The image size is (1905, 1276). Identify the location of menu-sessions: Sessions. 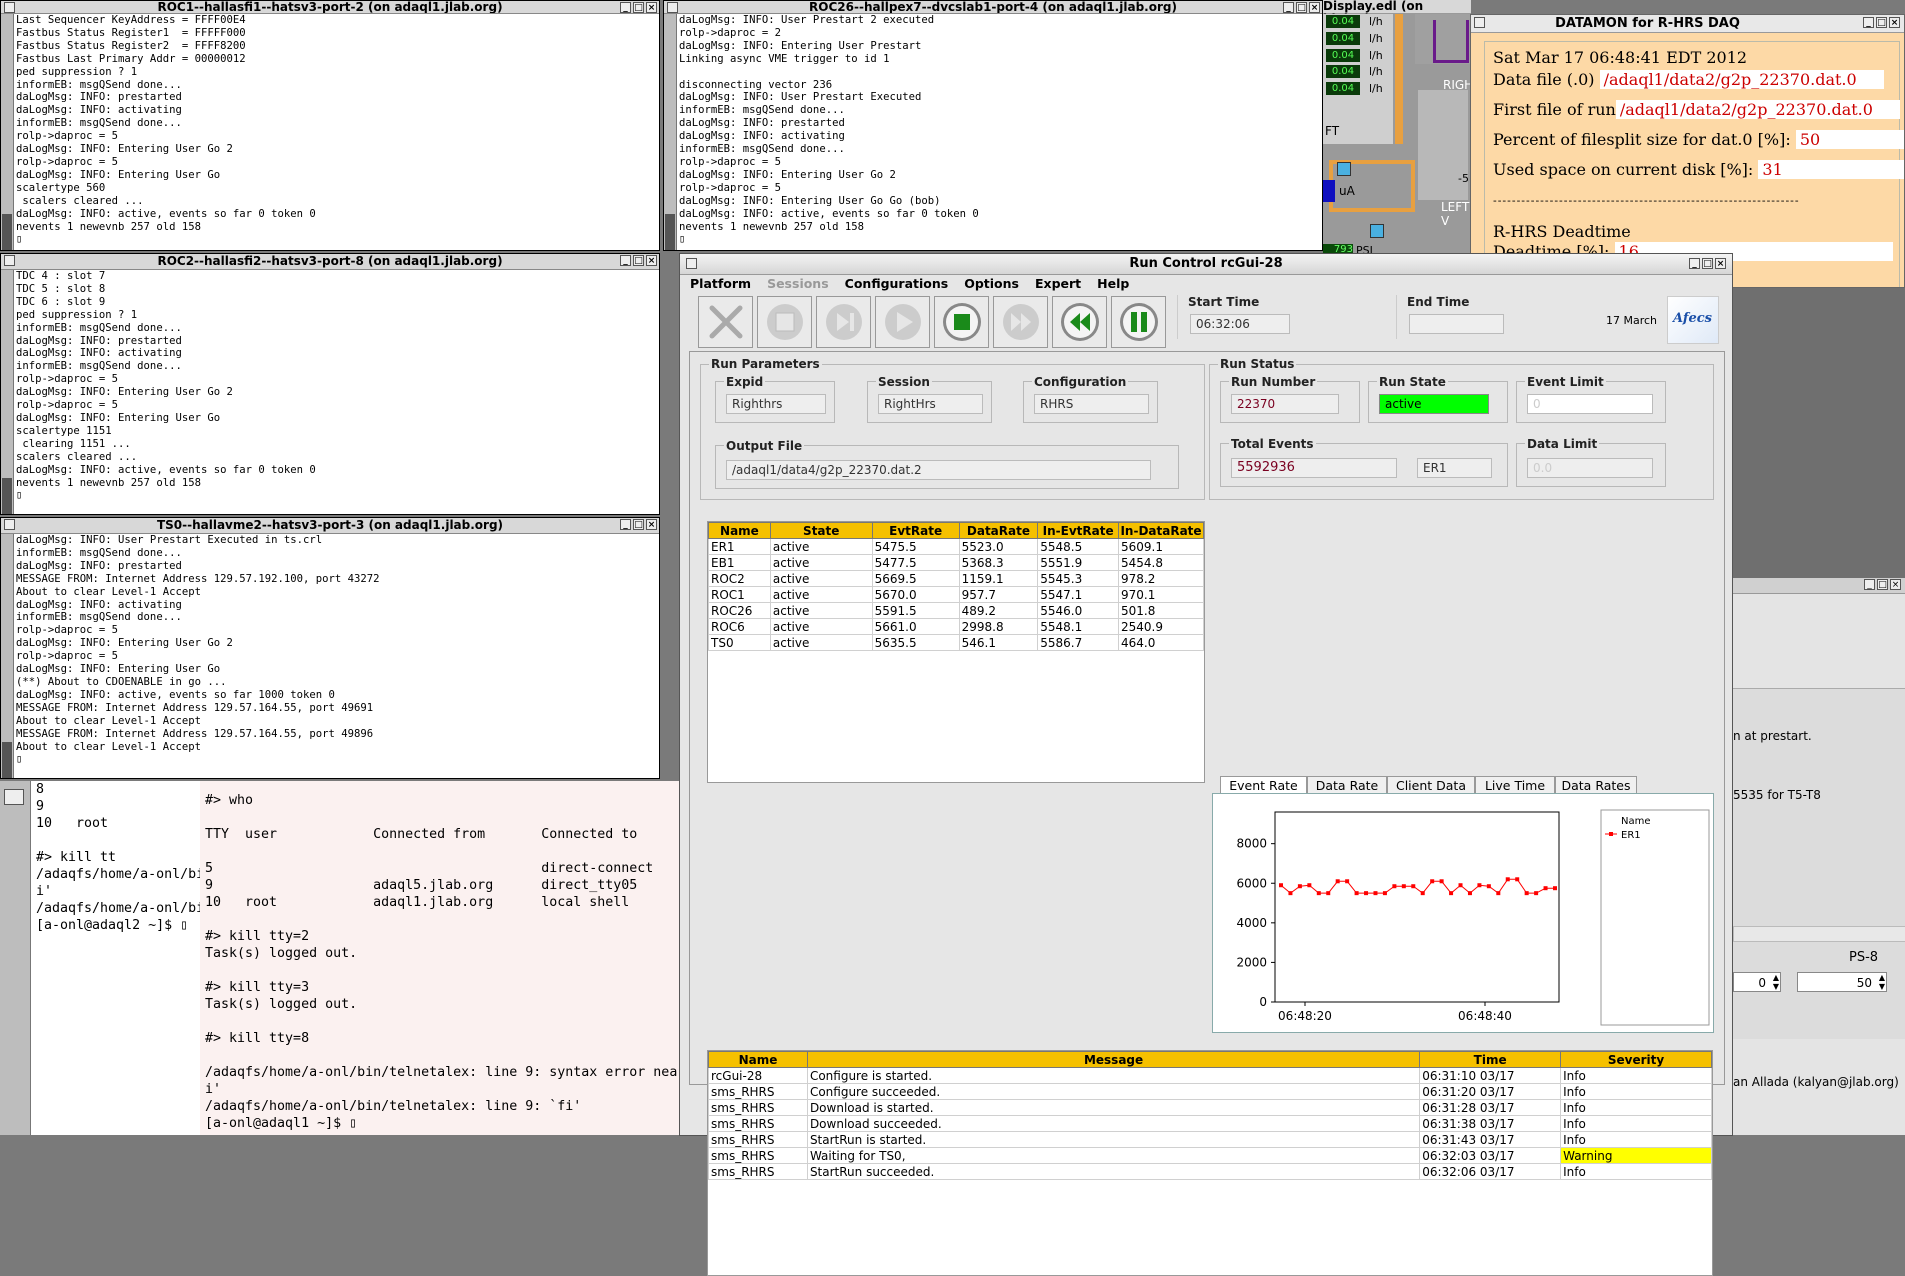
(798, 284).